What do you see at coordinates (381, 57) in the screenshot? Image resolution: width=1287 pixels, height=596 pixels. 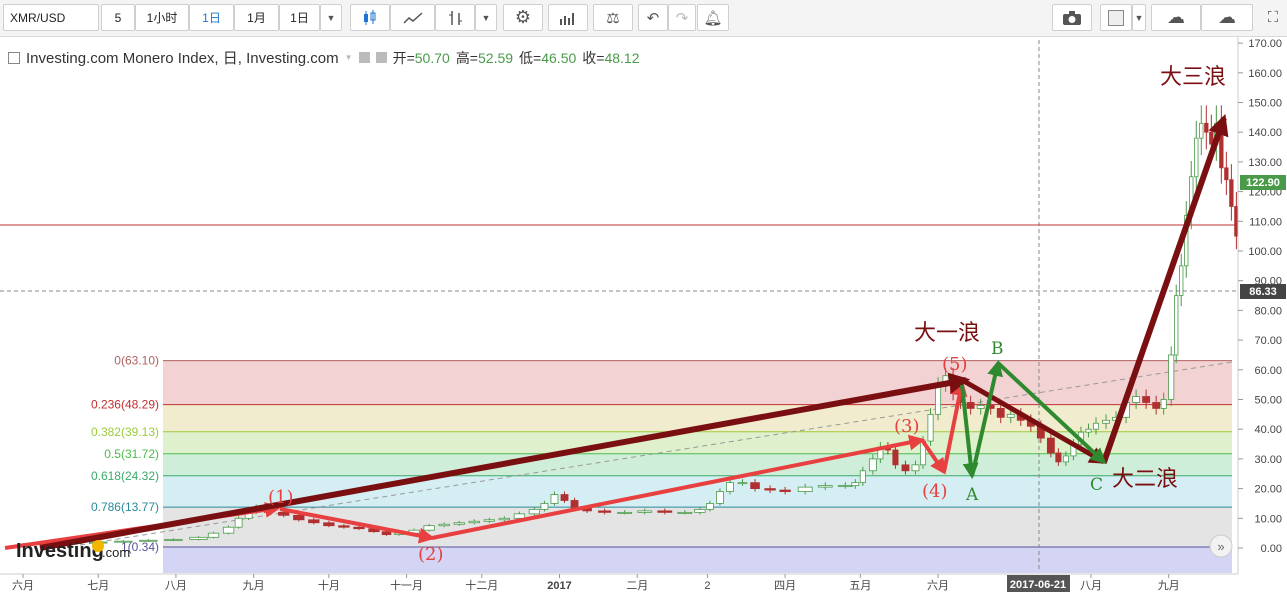 I see `settings-small-icon` at bounding box center [381, 57].